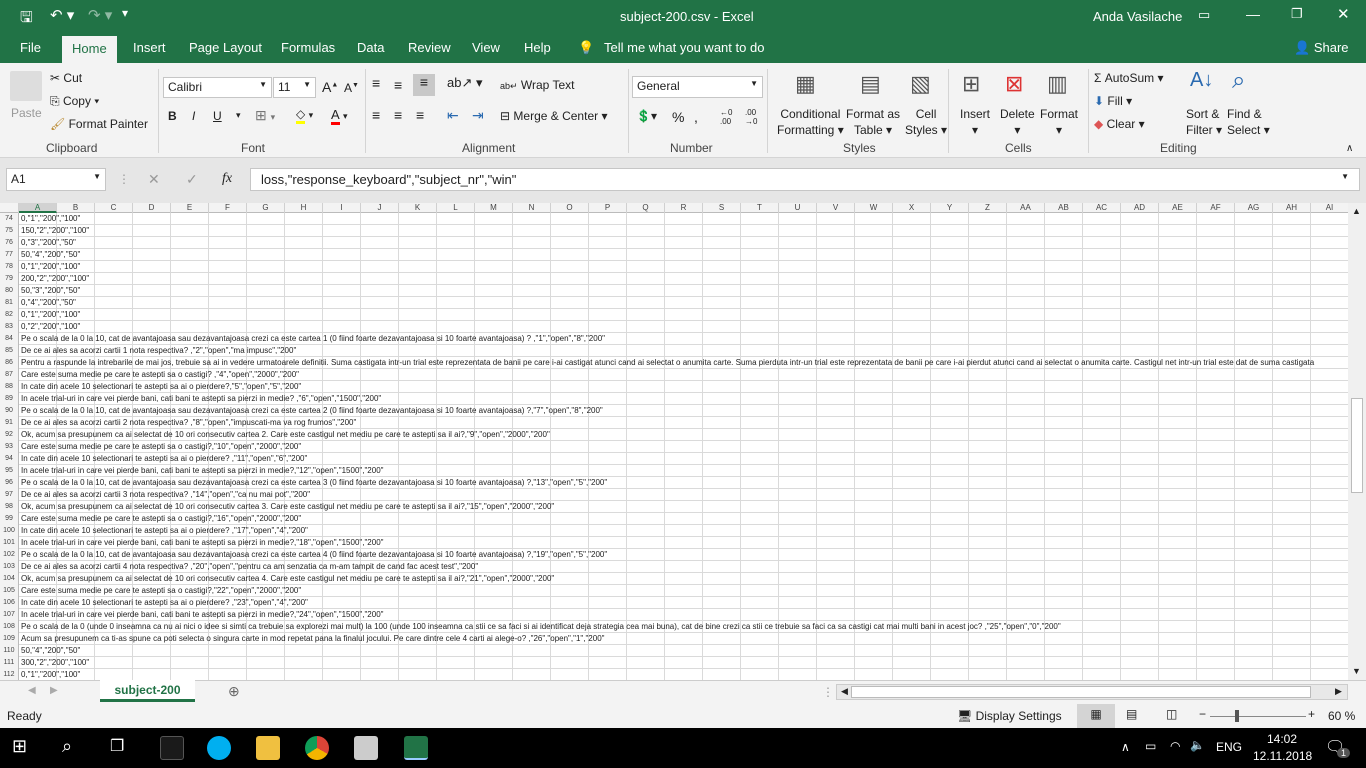 The width and height of the screenshot is (1366, 768). I want to click on row-header: 93, so click(9, 447).